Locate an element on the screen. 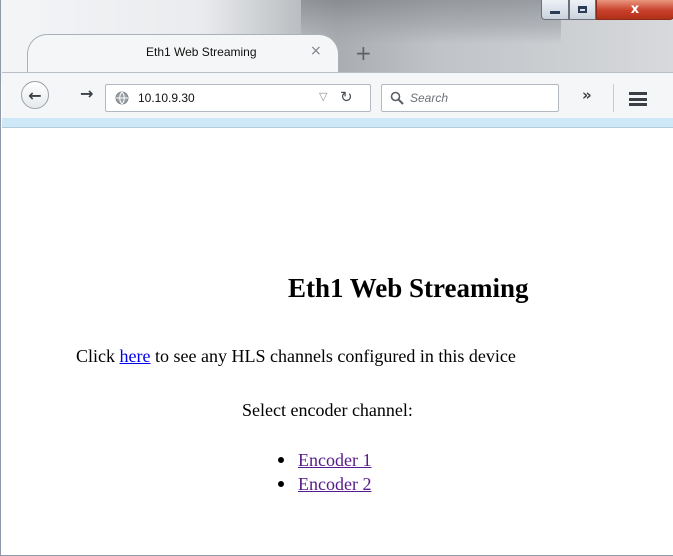 The image size is (673, 556). address-bar: 10.10.9.30 ▽ ↻ is located at coordinates (238, 98).